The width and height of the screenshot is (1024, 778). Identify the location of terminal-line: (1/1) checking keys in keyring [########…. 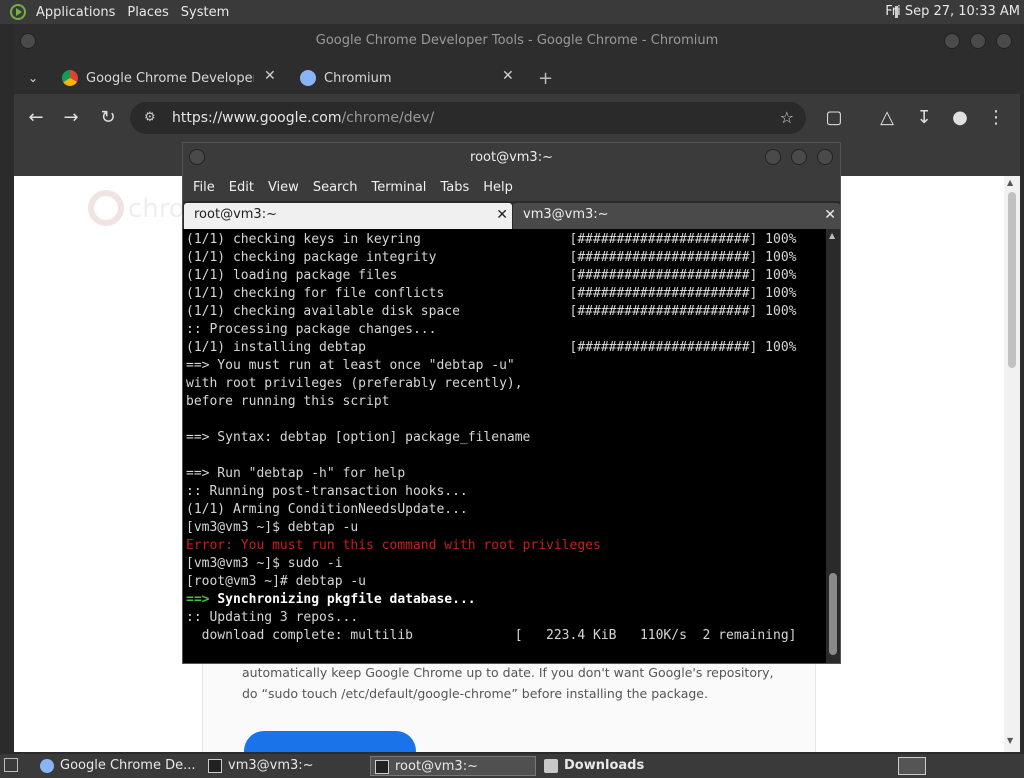
(491, 239).